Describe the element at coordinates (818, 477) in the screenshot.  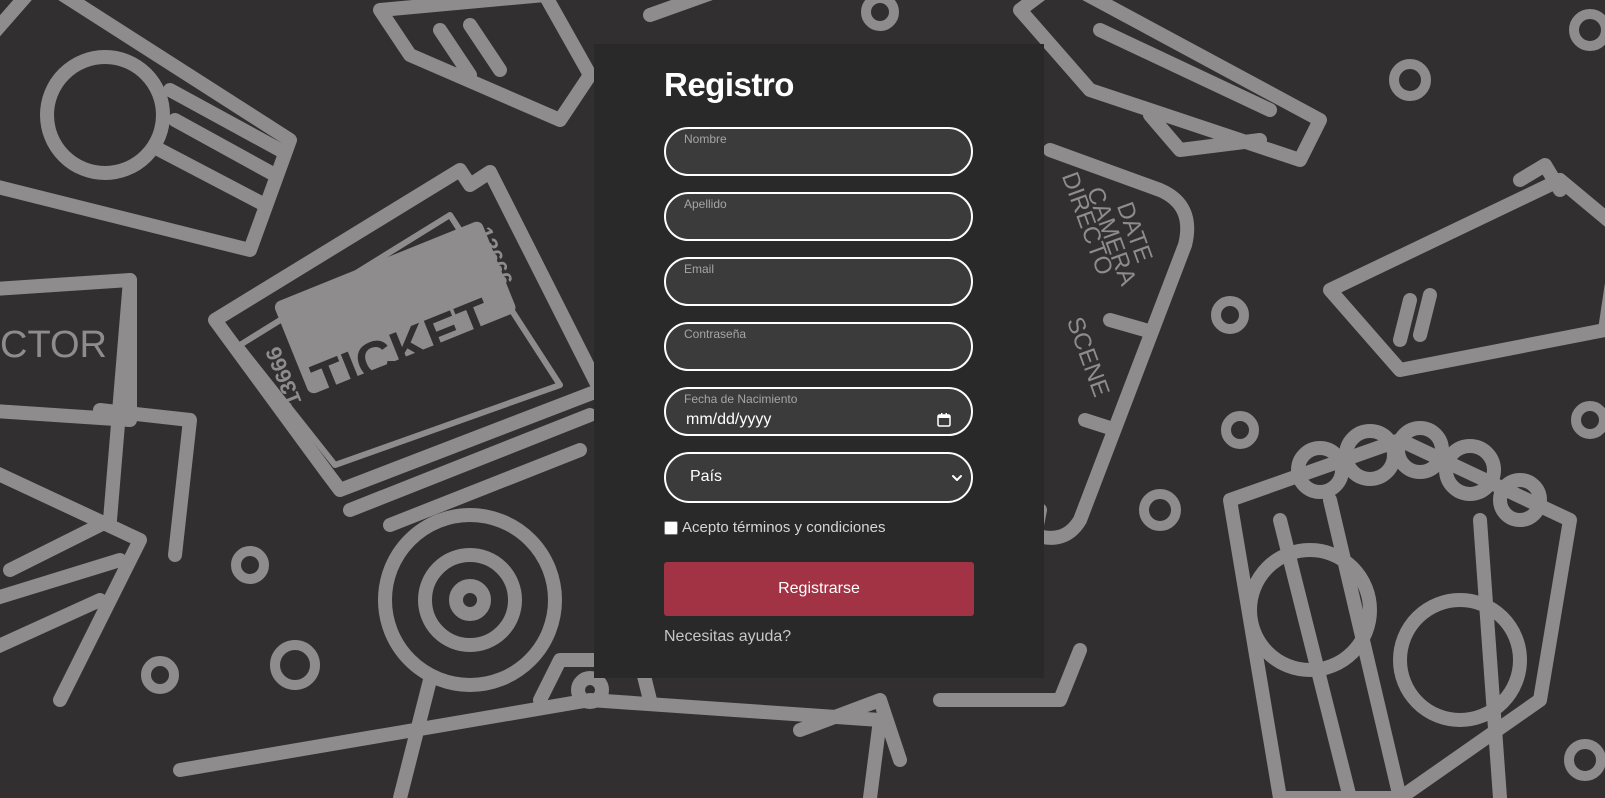
I see `country-select: País` at that location.